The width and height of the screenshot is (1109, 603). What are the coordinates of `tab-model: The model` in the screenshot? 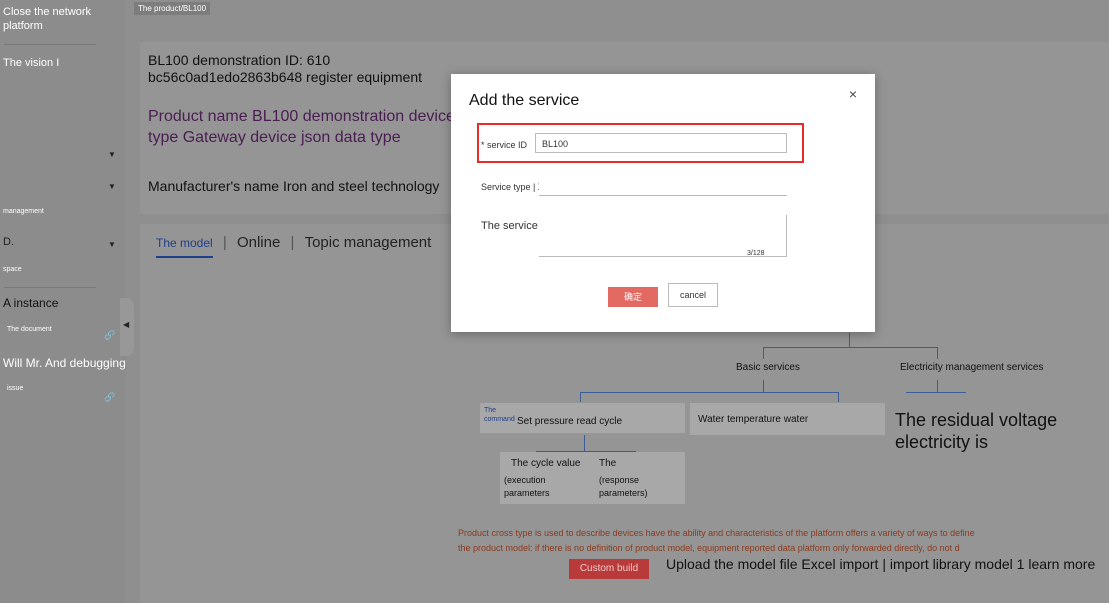 It's located at (184, 247).